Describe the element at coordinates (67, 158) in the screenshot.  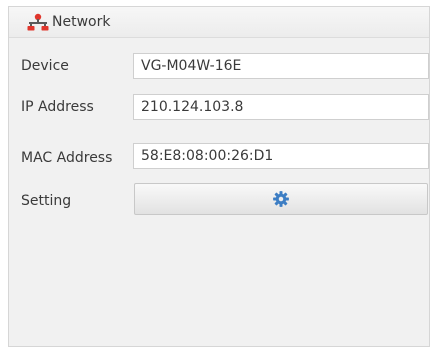
I see `mac-address-label: MAC Address` at that location.